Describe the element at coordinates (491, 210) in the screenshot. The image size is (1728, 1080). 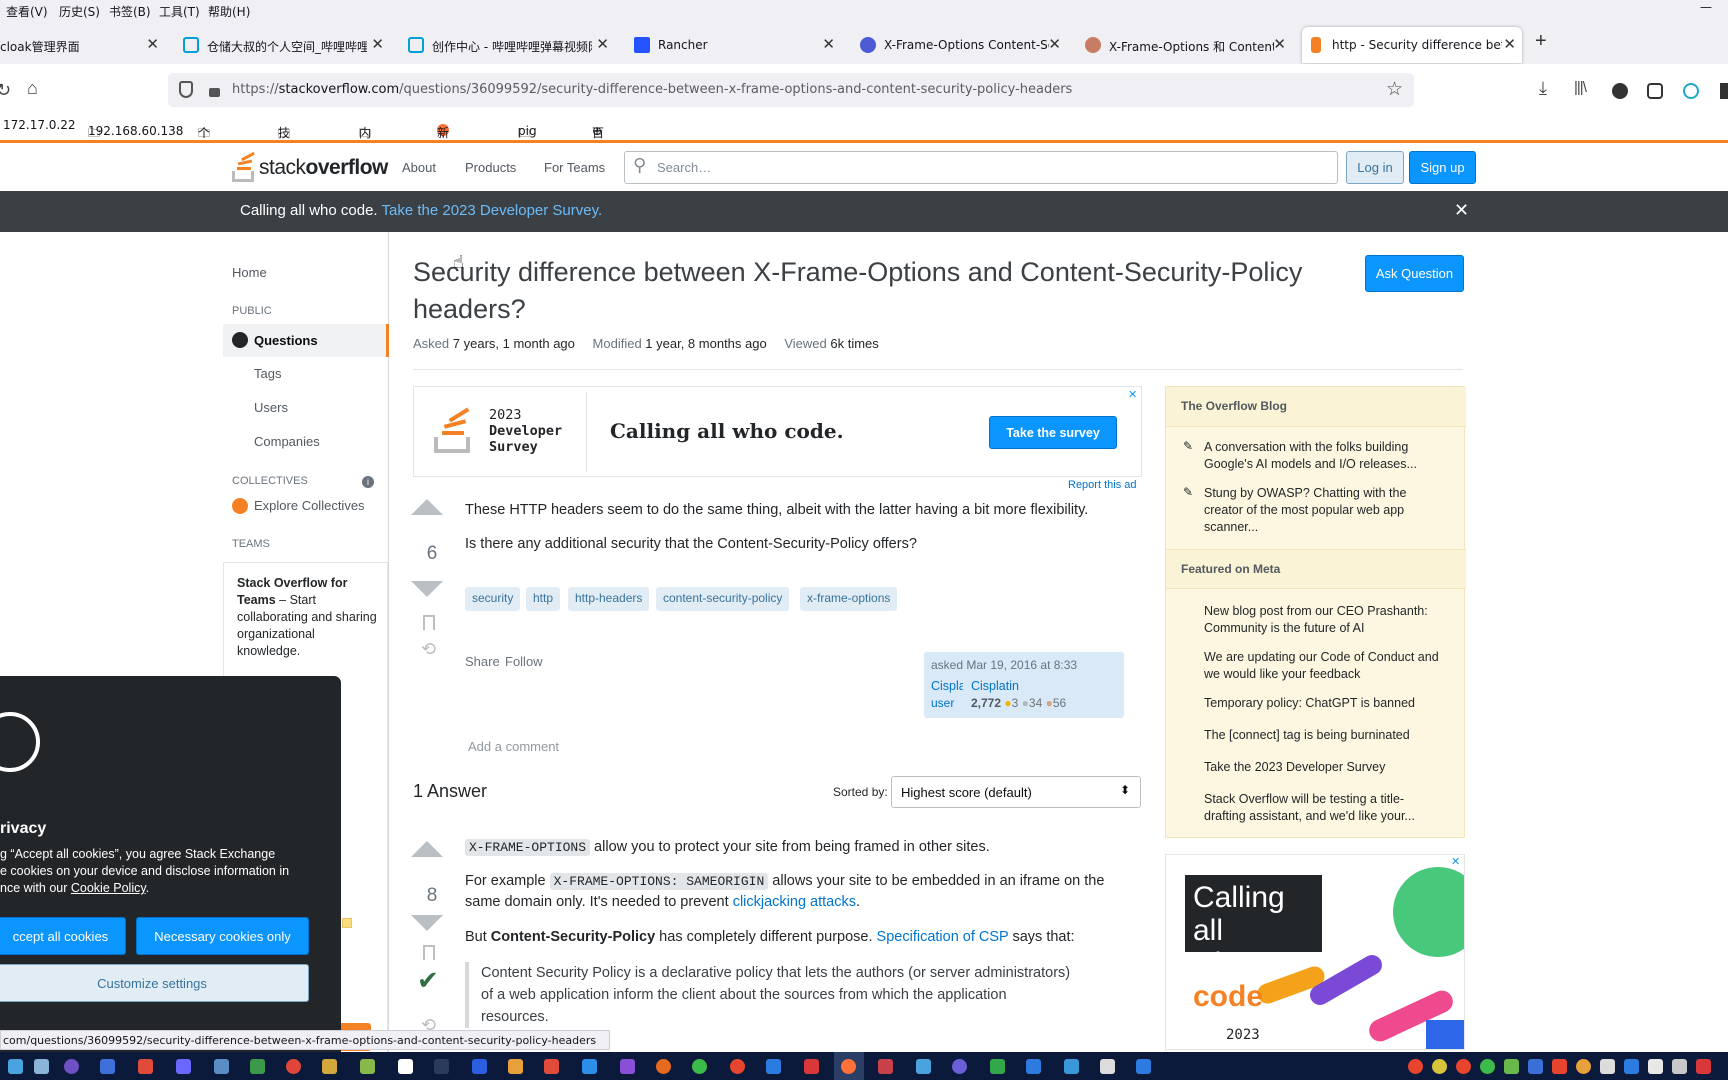
I see `banner-link: Take the 2023 Developer Survey.` at that location.